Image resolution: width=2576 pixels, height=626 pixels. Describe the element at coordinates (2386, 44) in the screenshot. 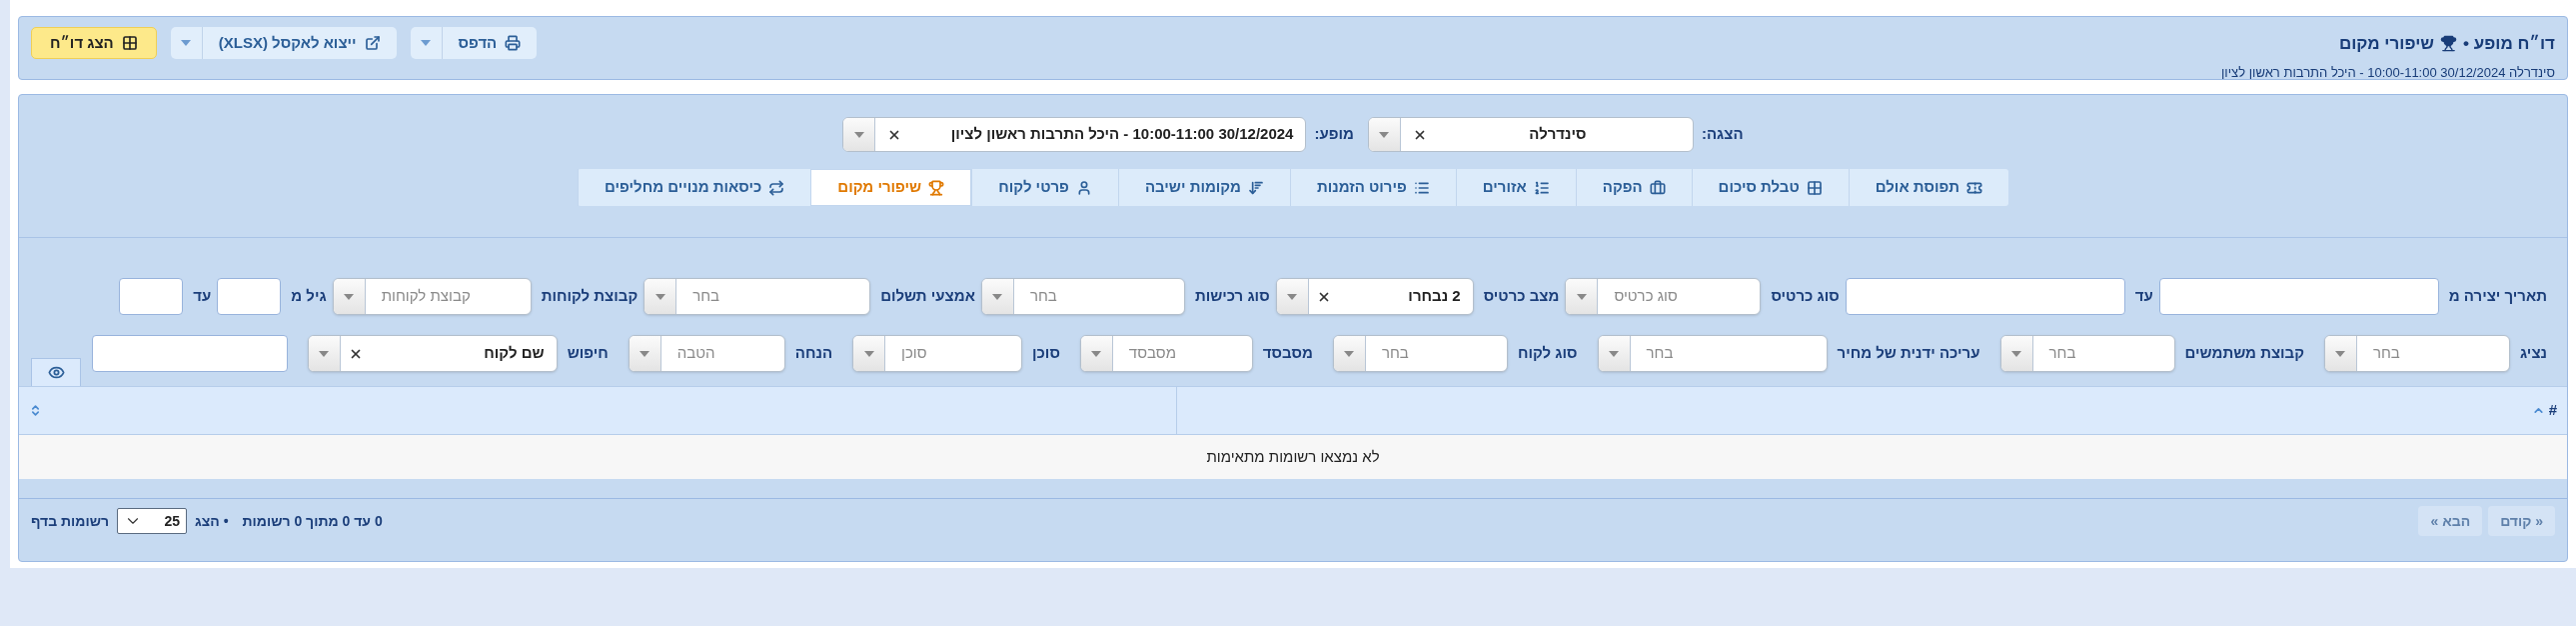

I see `report-title: שיפורי מקום` at that location.